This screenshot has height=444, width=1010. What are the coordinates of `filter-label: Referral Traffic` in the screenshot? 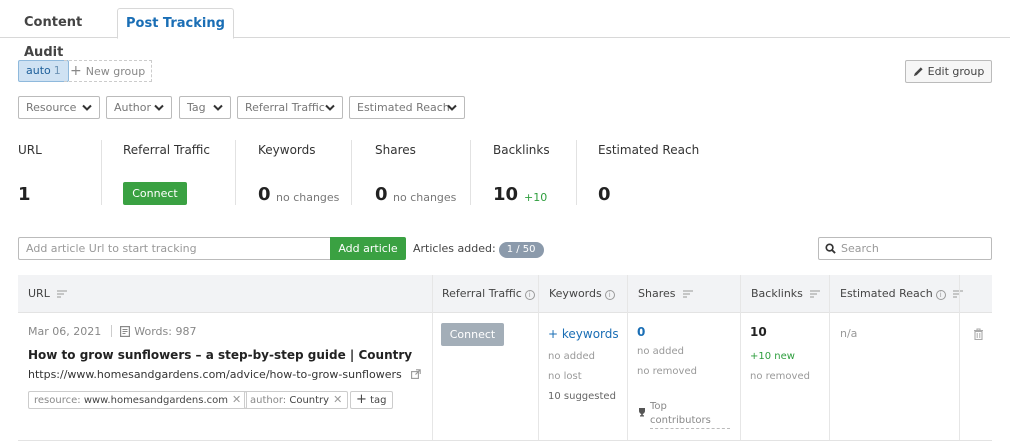 It's located at (285, 107).